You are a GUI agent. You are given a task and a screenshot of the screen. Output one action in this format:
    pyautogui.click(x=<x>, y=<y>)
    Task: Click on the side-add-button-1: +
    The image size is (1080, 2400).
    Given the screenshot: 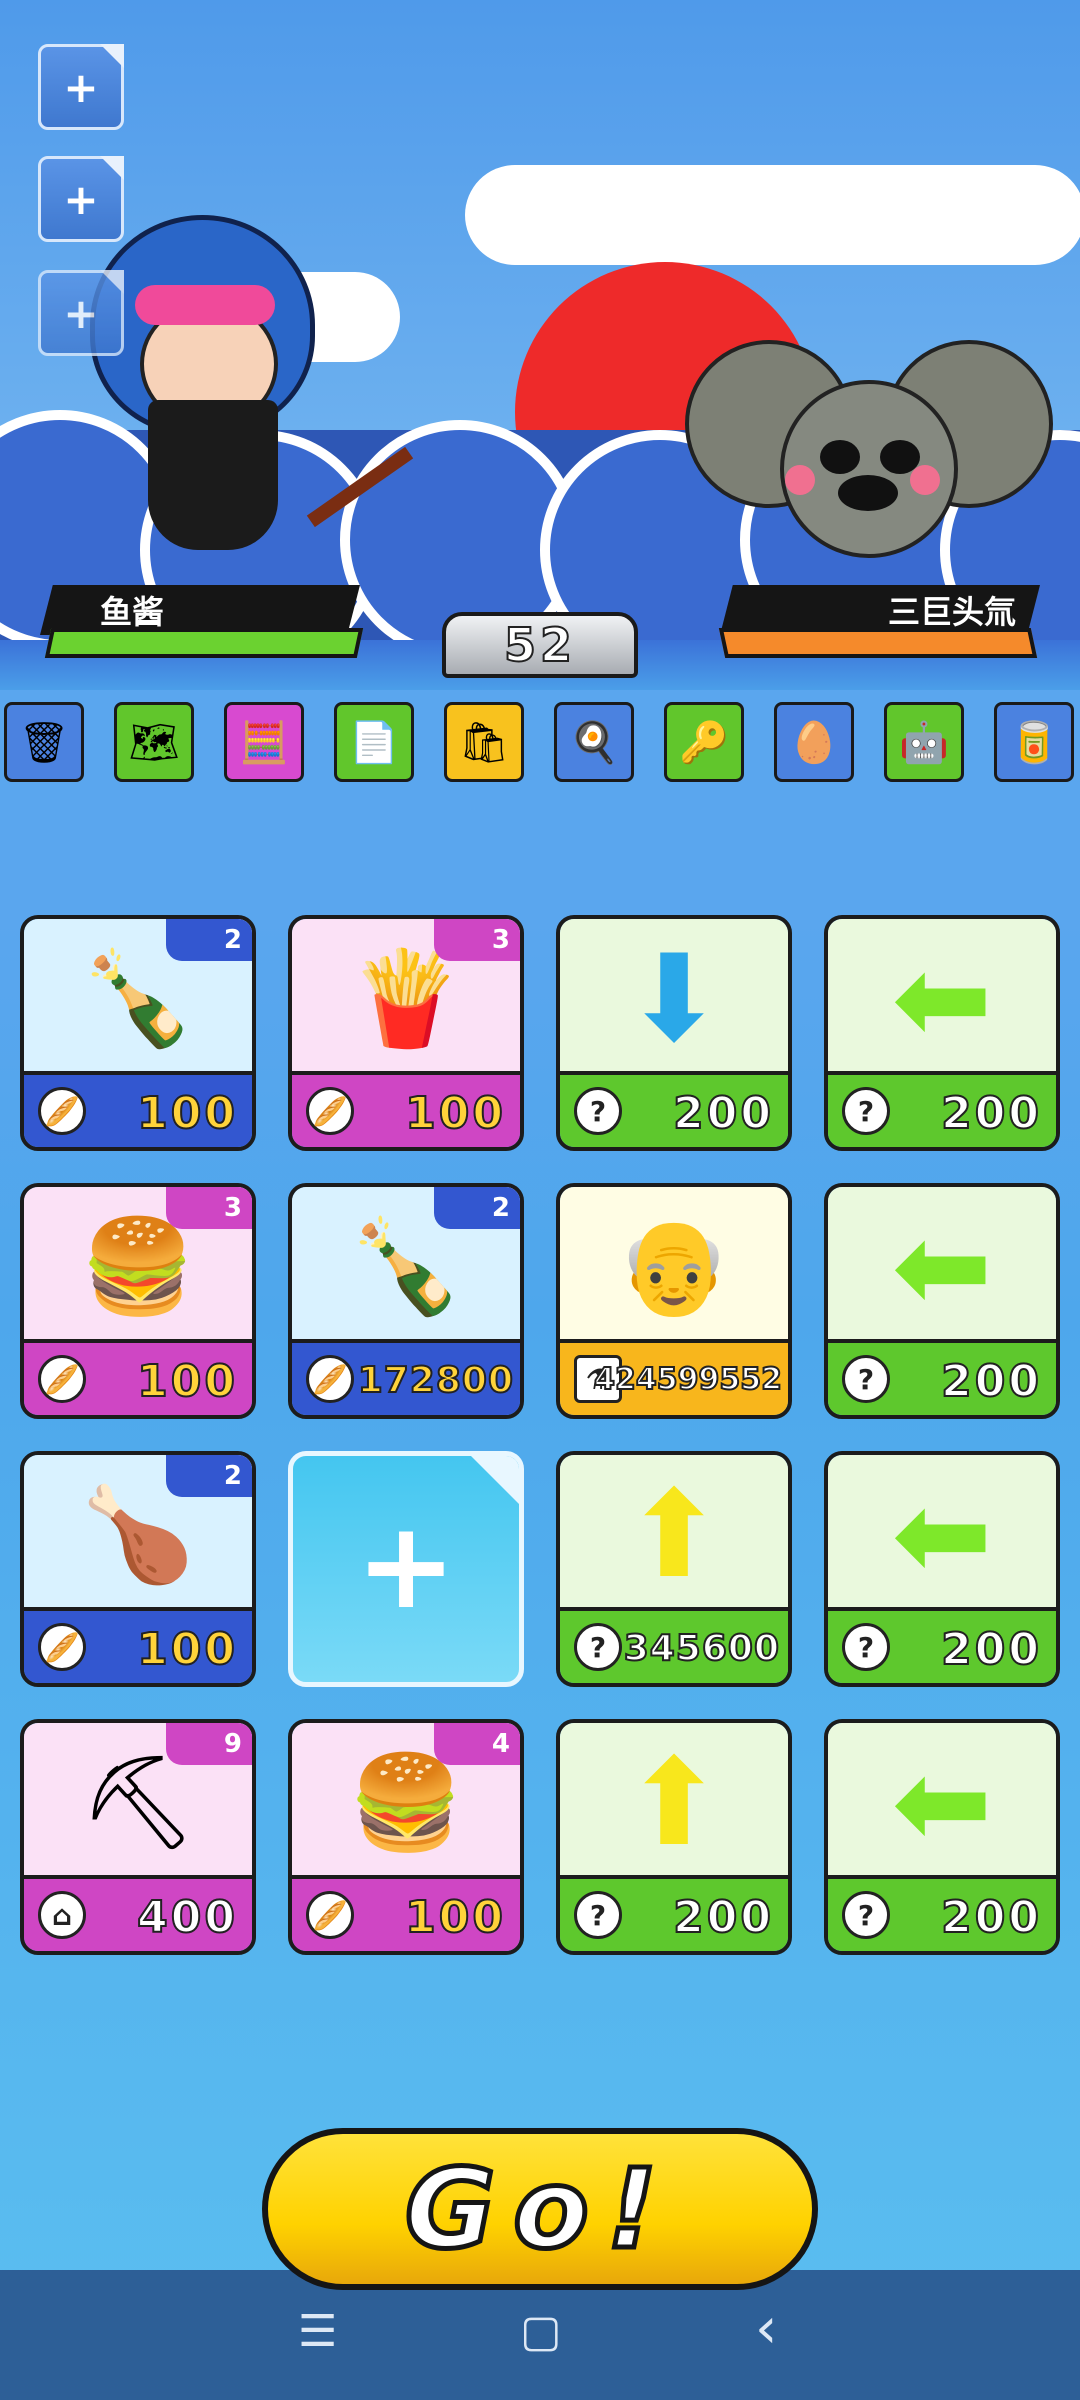 What is the action you would take?
    pyautogui.click(x=81, y=87)
    